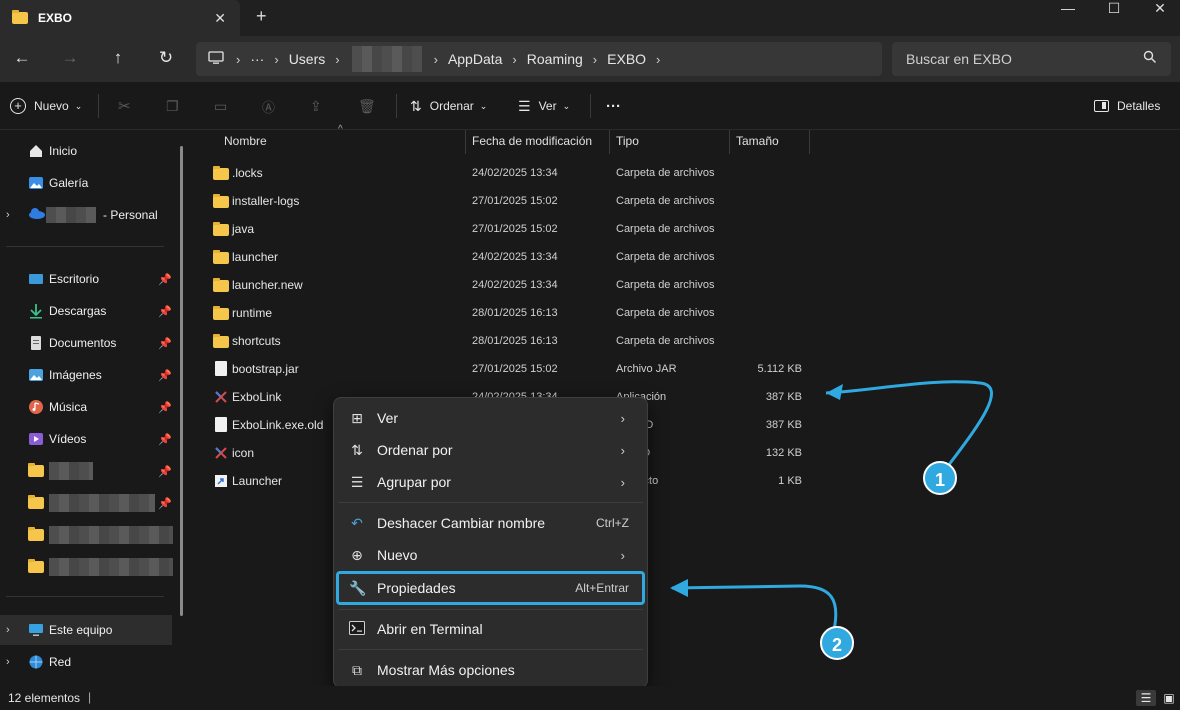 This screenshot has width=1180, height=710. Describe the element at coordinates (490, 450) in the screenshot. I see `menu-item-sort-by: ⇅ Ordenar por ›` at that location.